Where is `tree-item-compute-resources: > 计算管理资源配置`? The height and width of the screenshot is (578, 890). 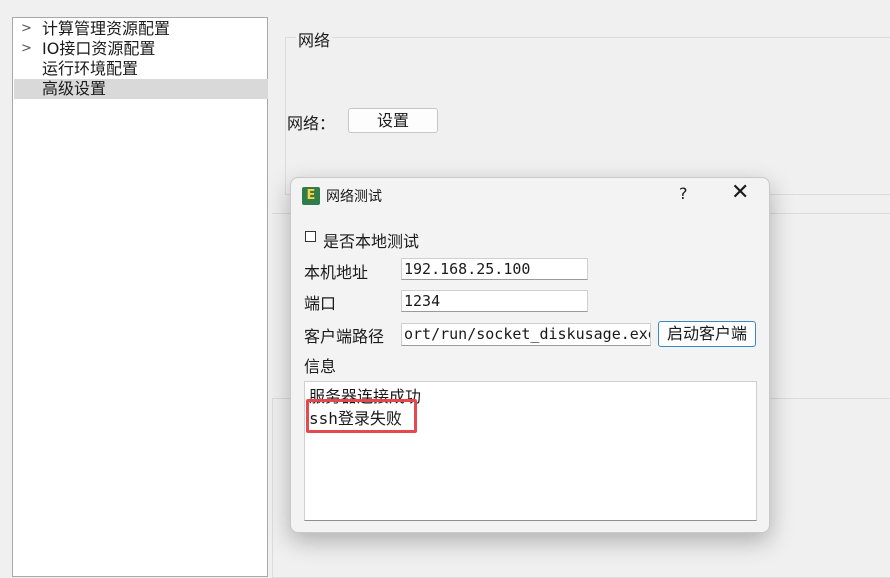 tree-item-compute-resources: > 计算管理资源配置 is located at coordinates (141, 29).